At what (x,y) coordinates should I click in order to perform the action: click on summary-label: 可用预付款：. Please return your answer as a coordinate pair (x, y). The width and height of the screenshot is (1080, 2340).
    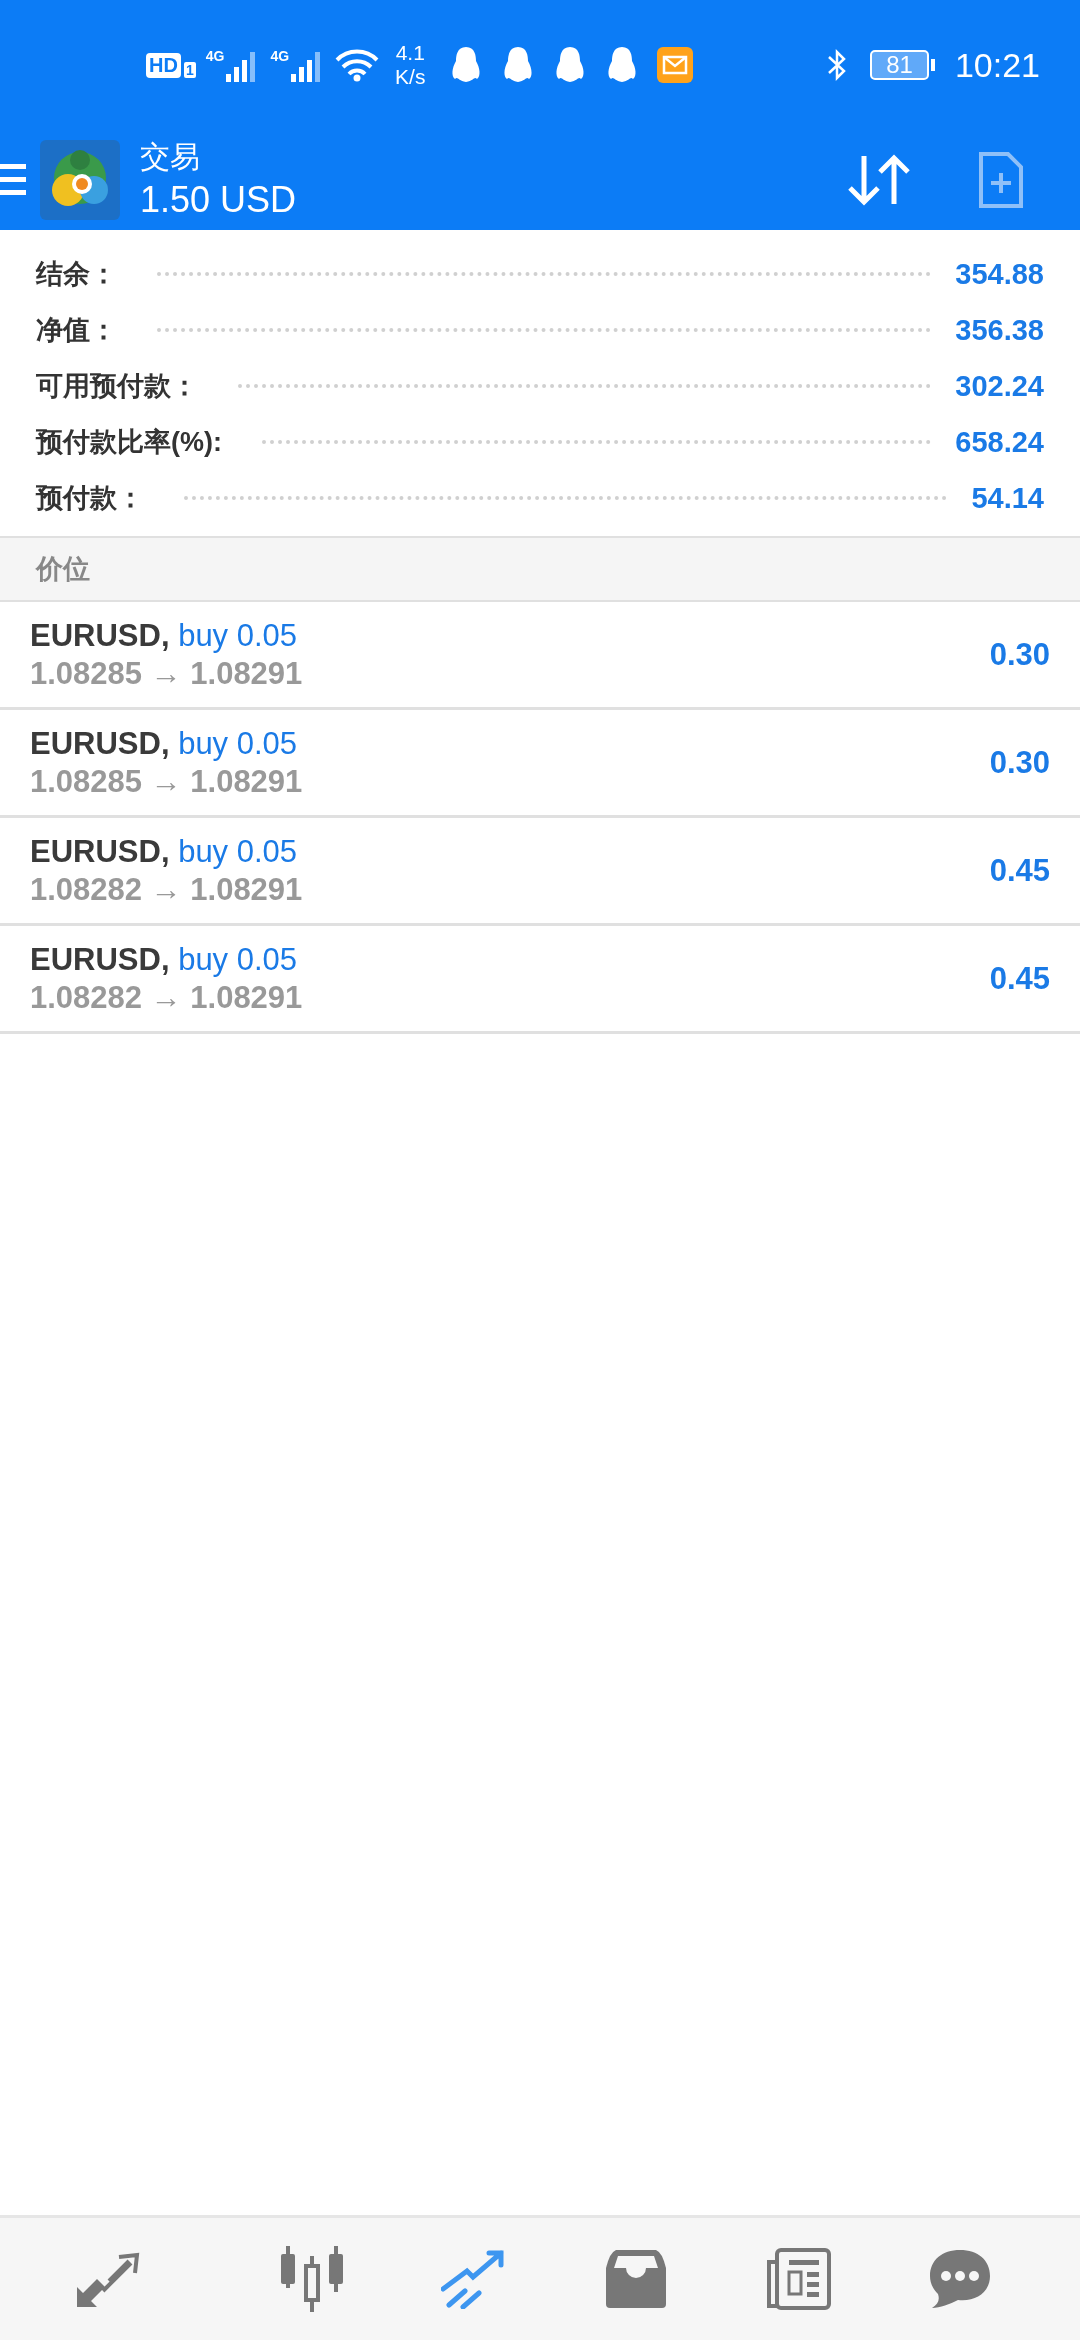
    Looking at the image, I should click on (117, 386).